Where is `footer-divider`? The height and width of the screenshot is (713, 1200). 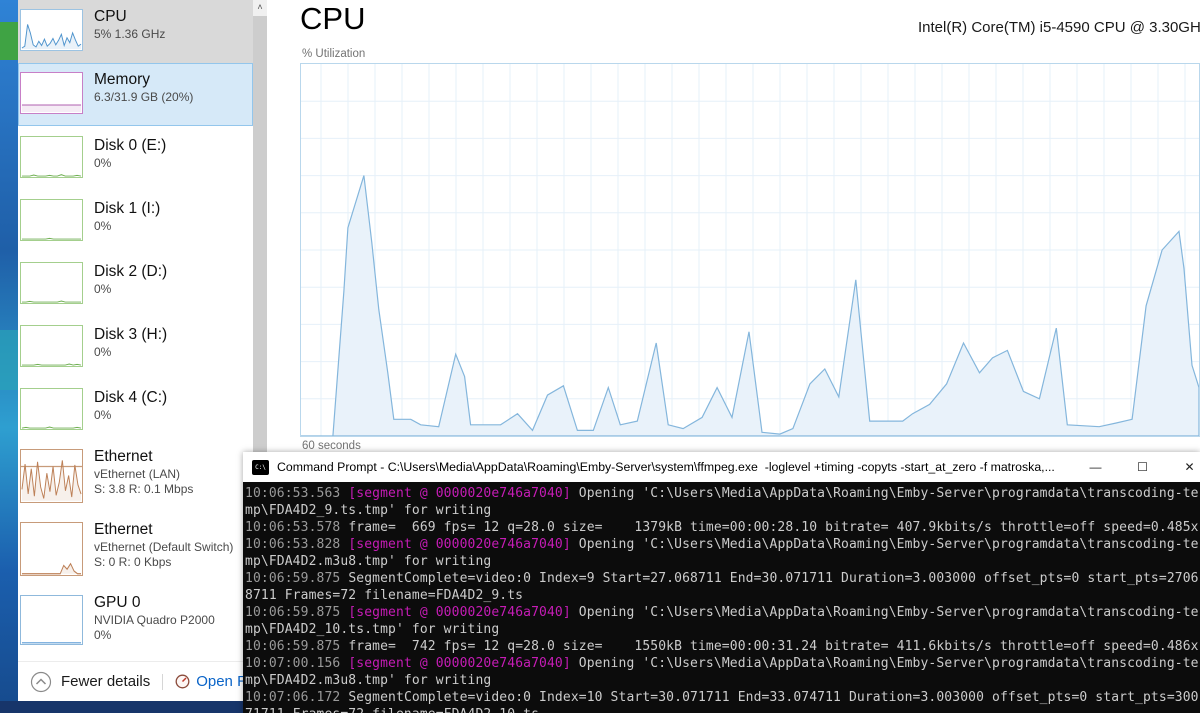
footer-divider is located at coordinates (163, 681).